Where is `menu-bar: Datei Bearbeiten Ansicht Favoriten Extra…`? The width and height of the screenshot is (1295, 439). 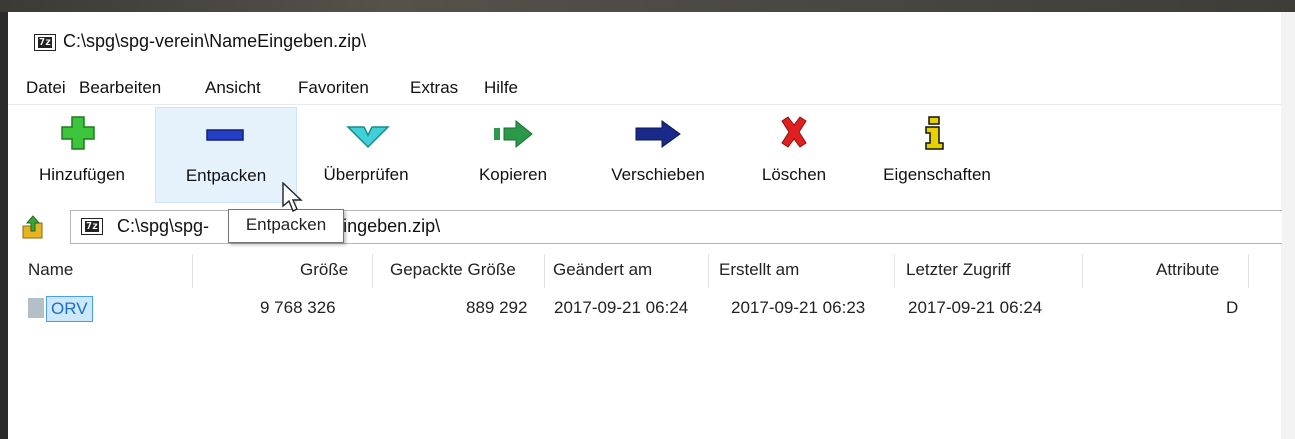
menu-bar: Datei Bearbeiten Ansicht Favoriten Extra… is located at coordinates (644, 89).